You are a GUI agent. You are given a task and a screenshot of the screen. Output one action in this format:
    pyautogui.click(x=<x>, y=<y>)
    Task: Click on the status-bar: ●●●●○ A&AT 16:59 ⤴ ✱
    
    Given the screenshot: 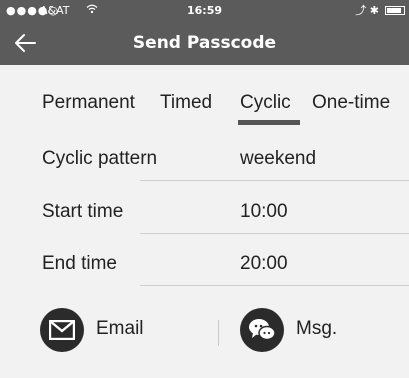 What is the action you would take?
    pyautogui.click(x=204, y=11)
    